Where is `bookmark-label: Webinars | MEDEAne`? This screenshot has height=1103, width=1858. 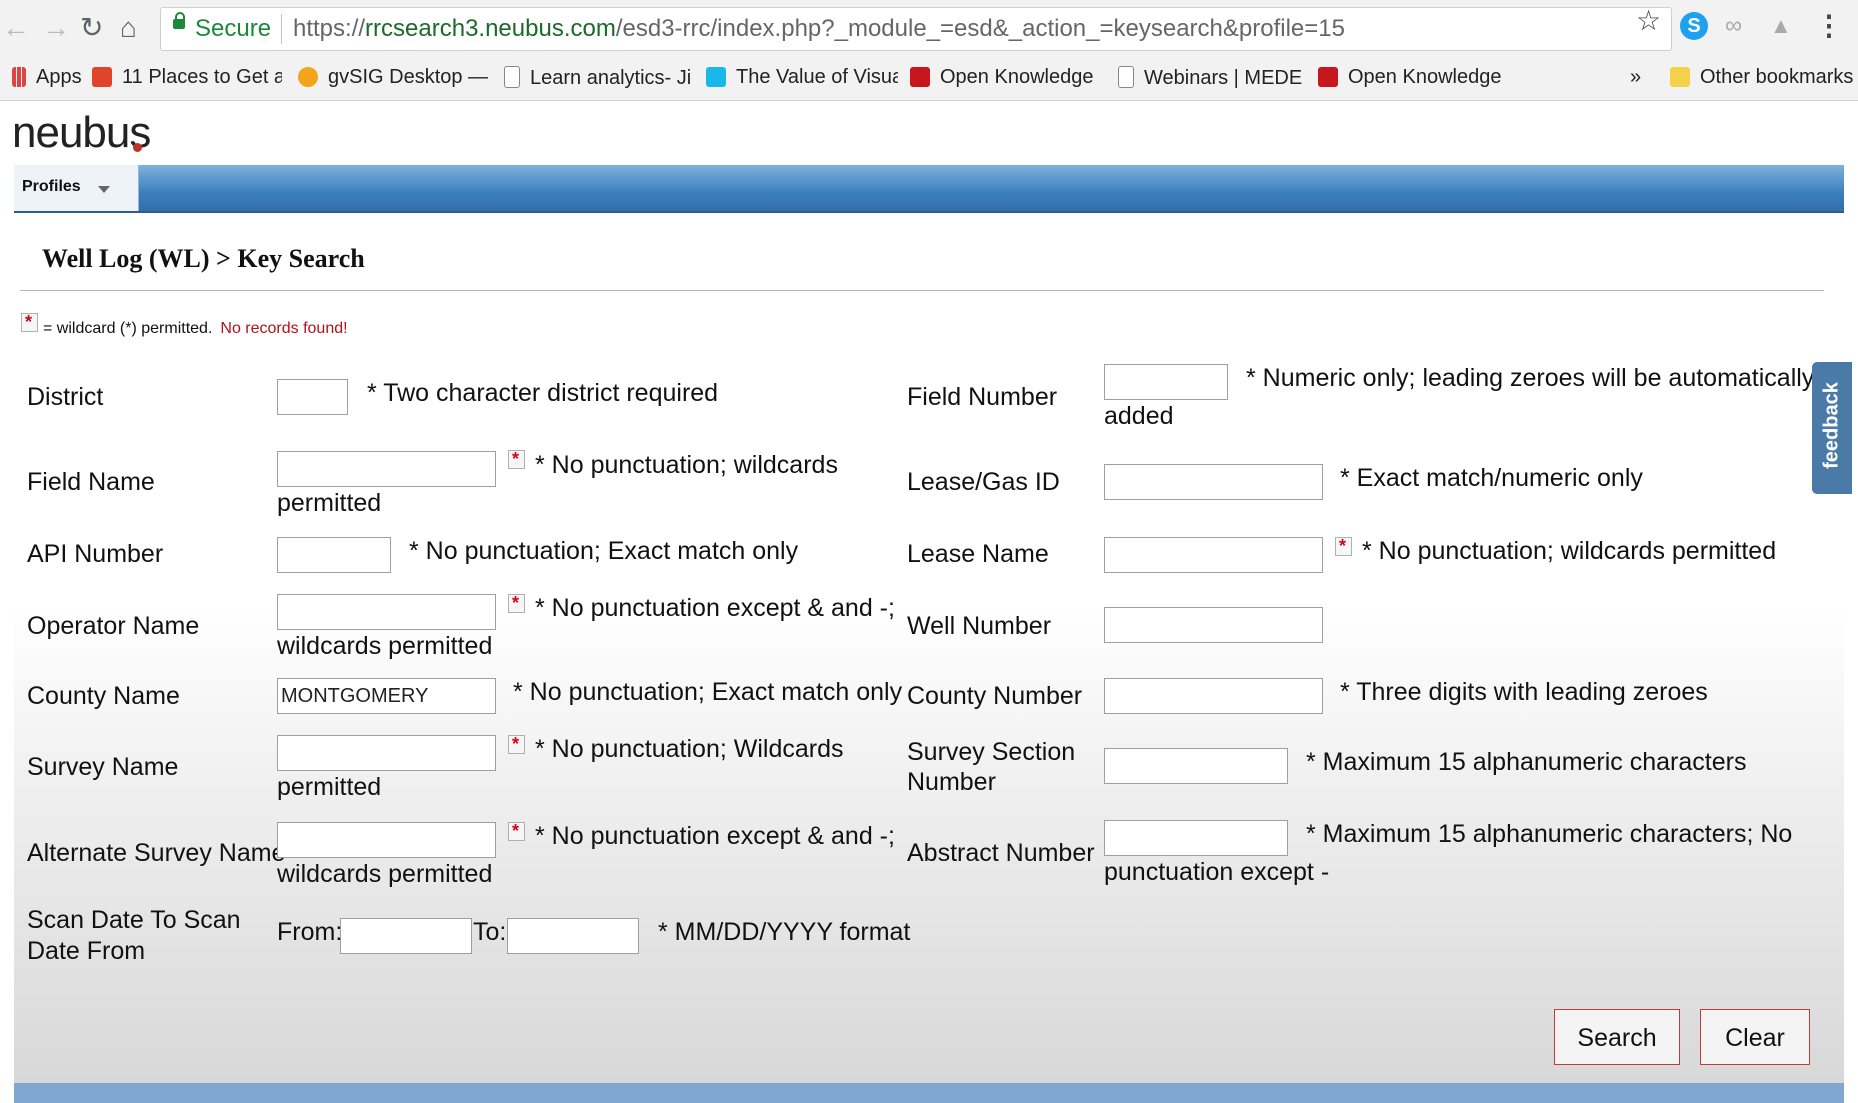 bookmark-label: Webinars | MEDEAne is located at coordinates (1223, 78).